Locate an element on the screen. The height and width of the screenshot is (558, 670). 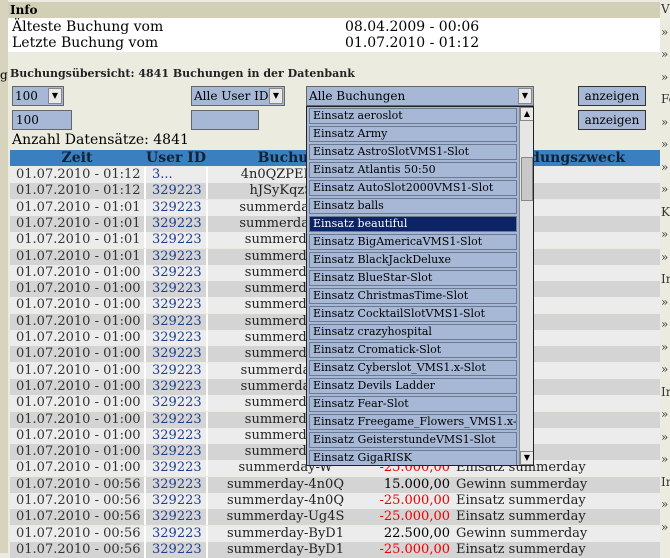
dropdown-option: Einsatz Freegame_Flowers_VMS1.x-Slot is located at coordinates (413, 422).